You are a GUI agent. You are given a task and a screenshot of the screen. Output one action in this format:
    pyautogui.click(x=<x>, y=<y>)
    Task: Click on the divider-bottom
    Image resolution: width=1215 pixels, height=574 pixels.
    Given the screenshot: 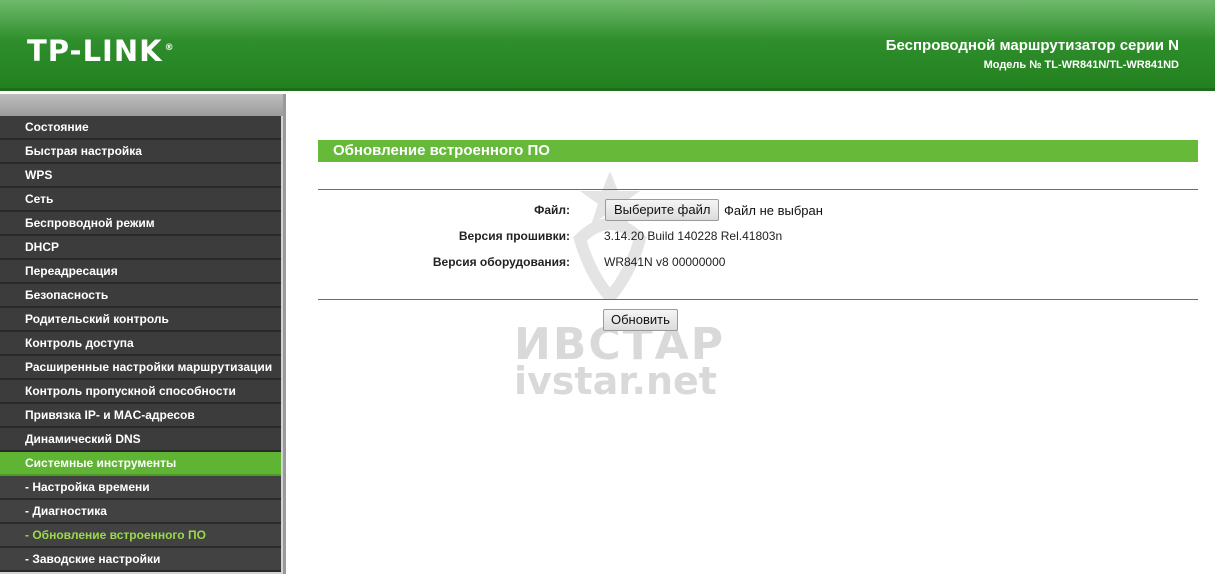 What is the action you would take?
    pyautogui.click(x=758, y=299)
    